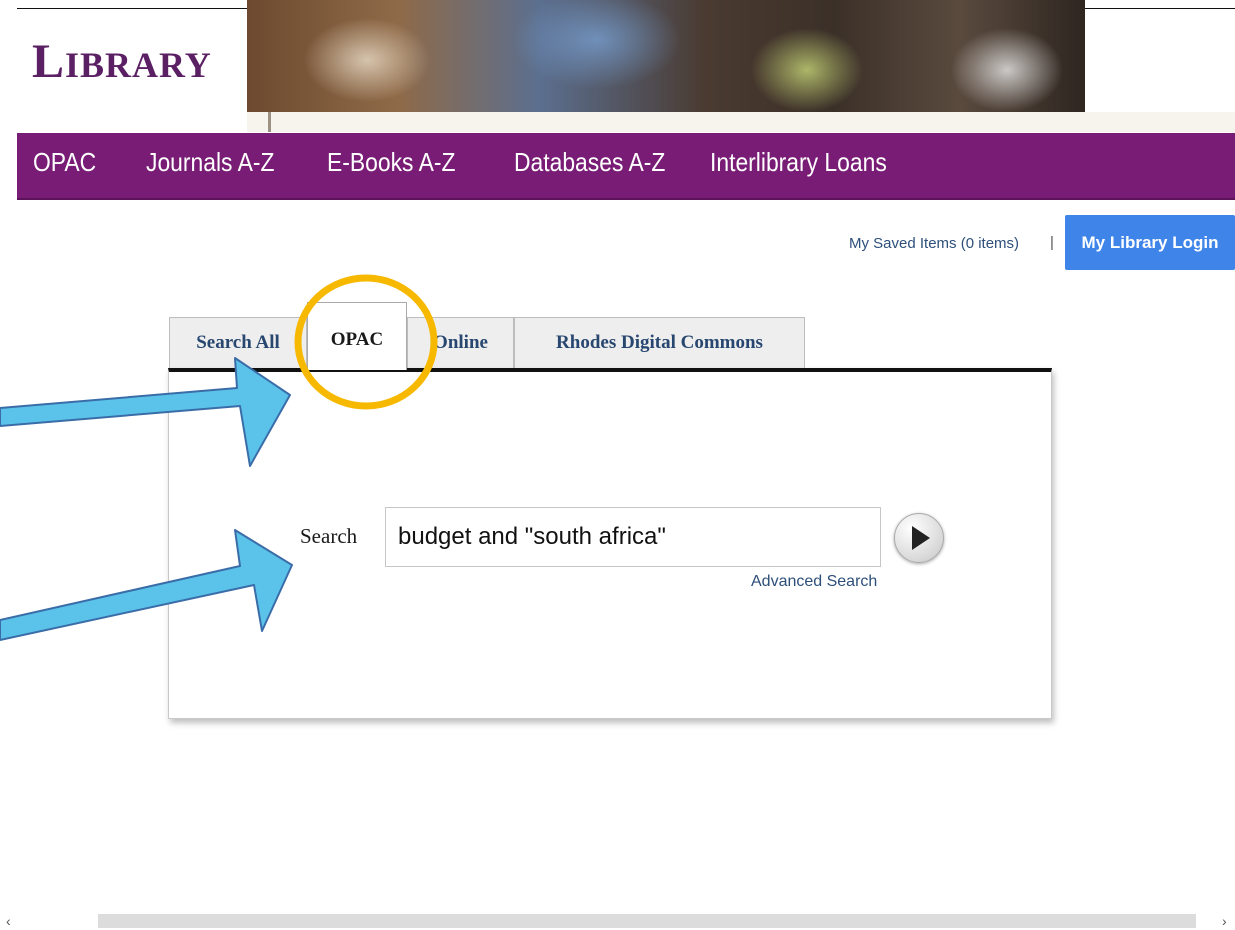 The image size is (1235, 930). What do you see at coordinates (589, 162) in the screenshot?
I see `nav-item-databases: Databases A-Z` at bounding box center [589, 162].